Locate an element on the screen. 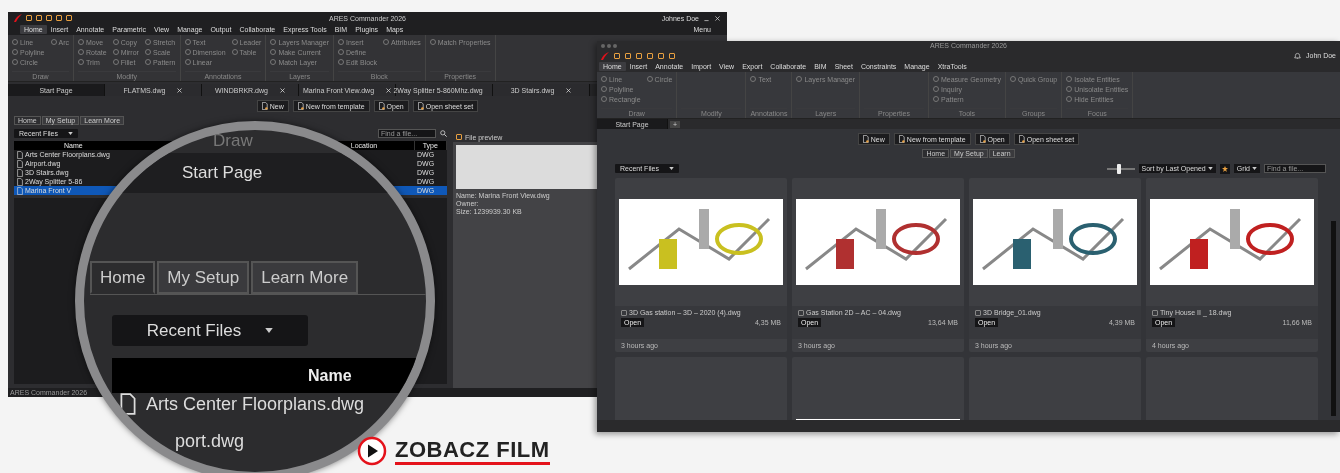 This screenshot has height=473, width=1340. play-icon is located at coordinates (372, 451).